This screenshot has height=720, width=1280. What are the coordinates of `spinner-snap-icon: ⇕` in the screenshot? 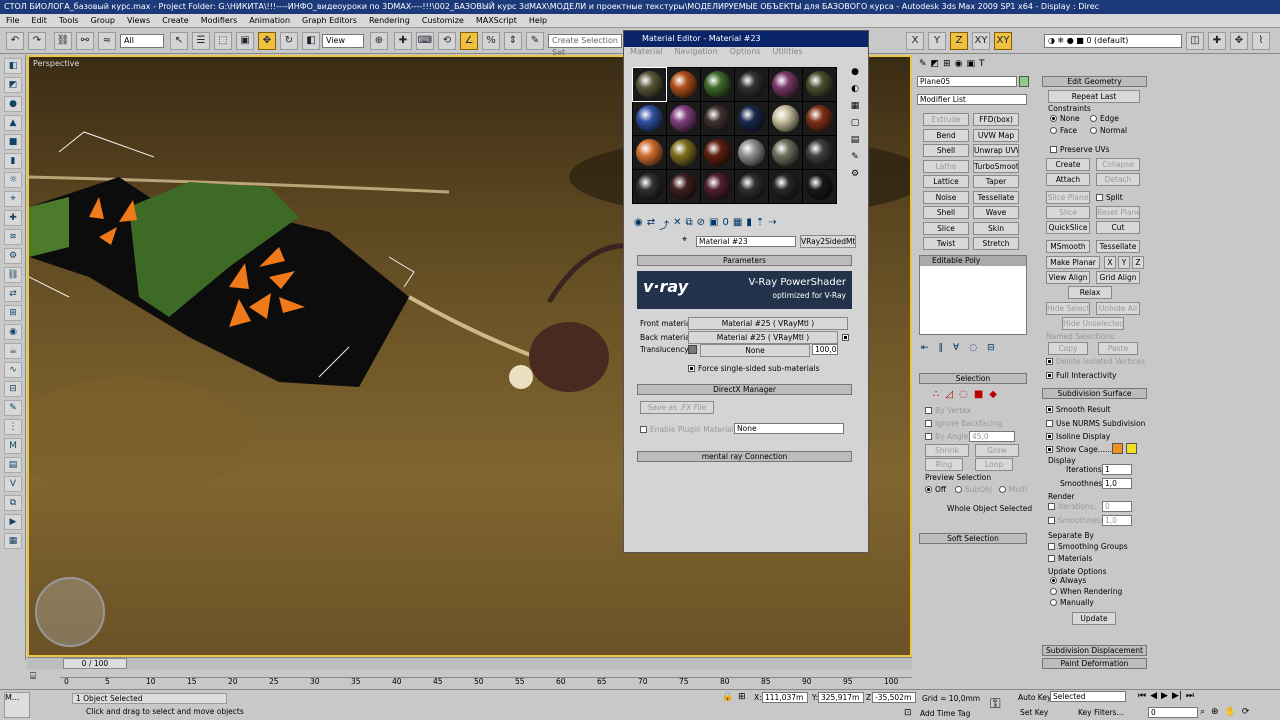 It's located at (513, 41).